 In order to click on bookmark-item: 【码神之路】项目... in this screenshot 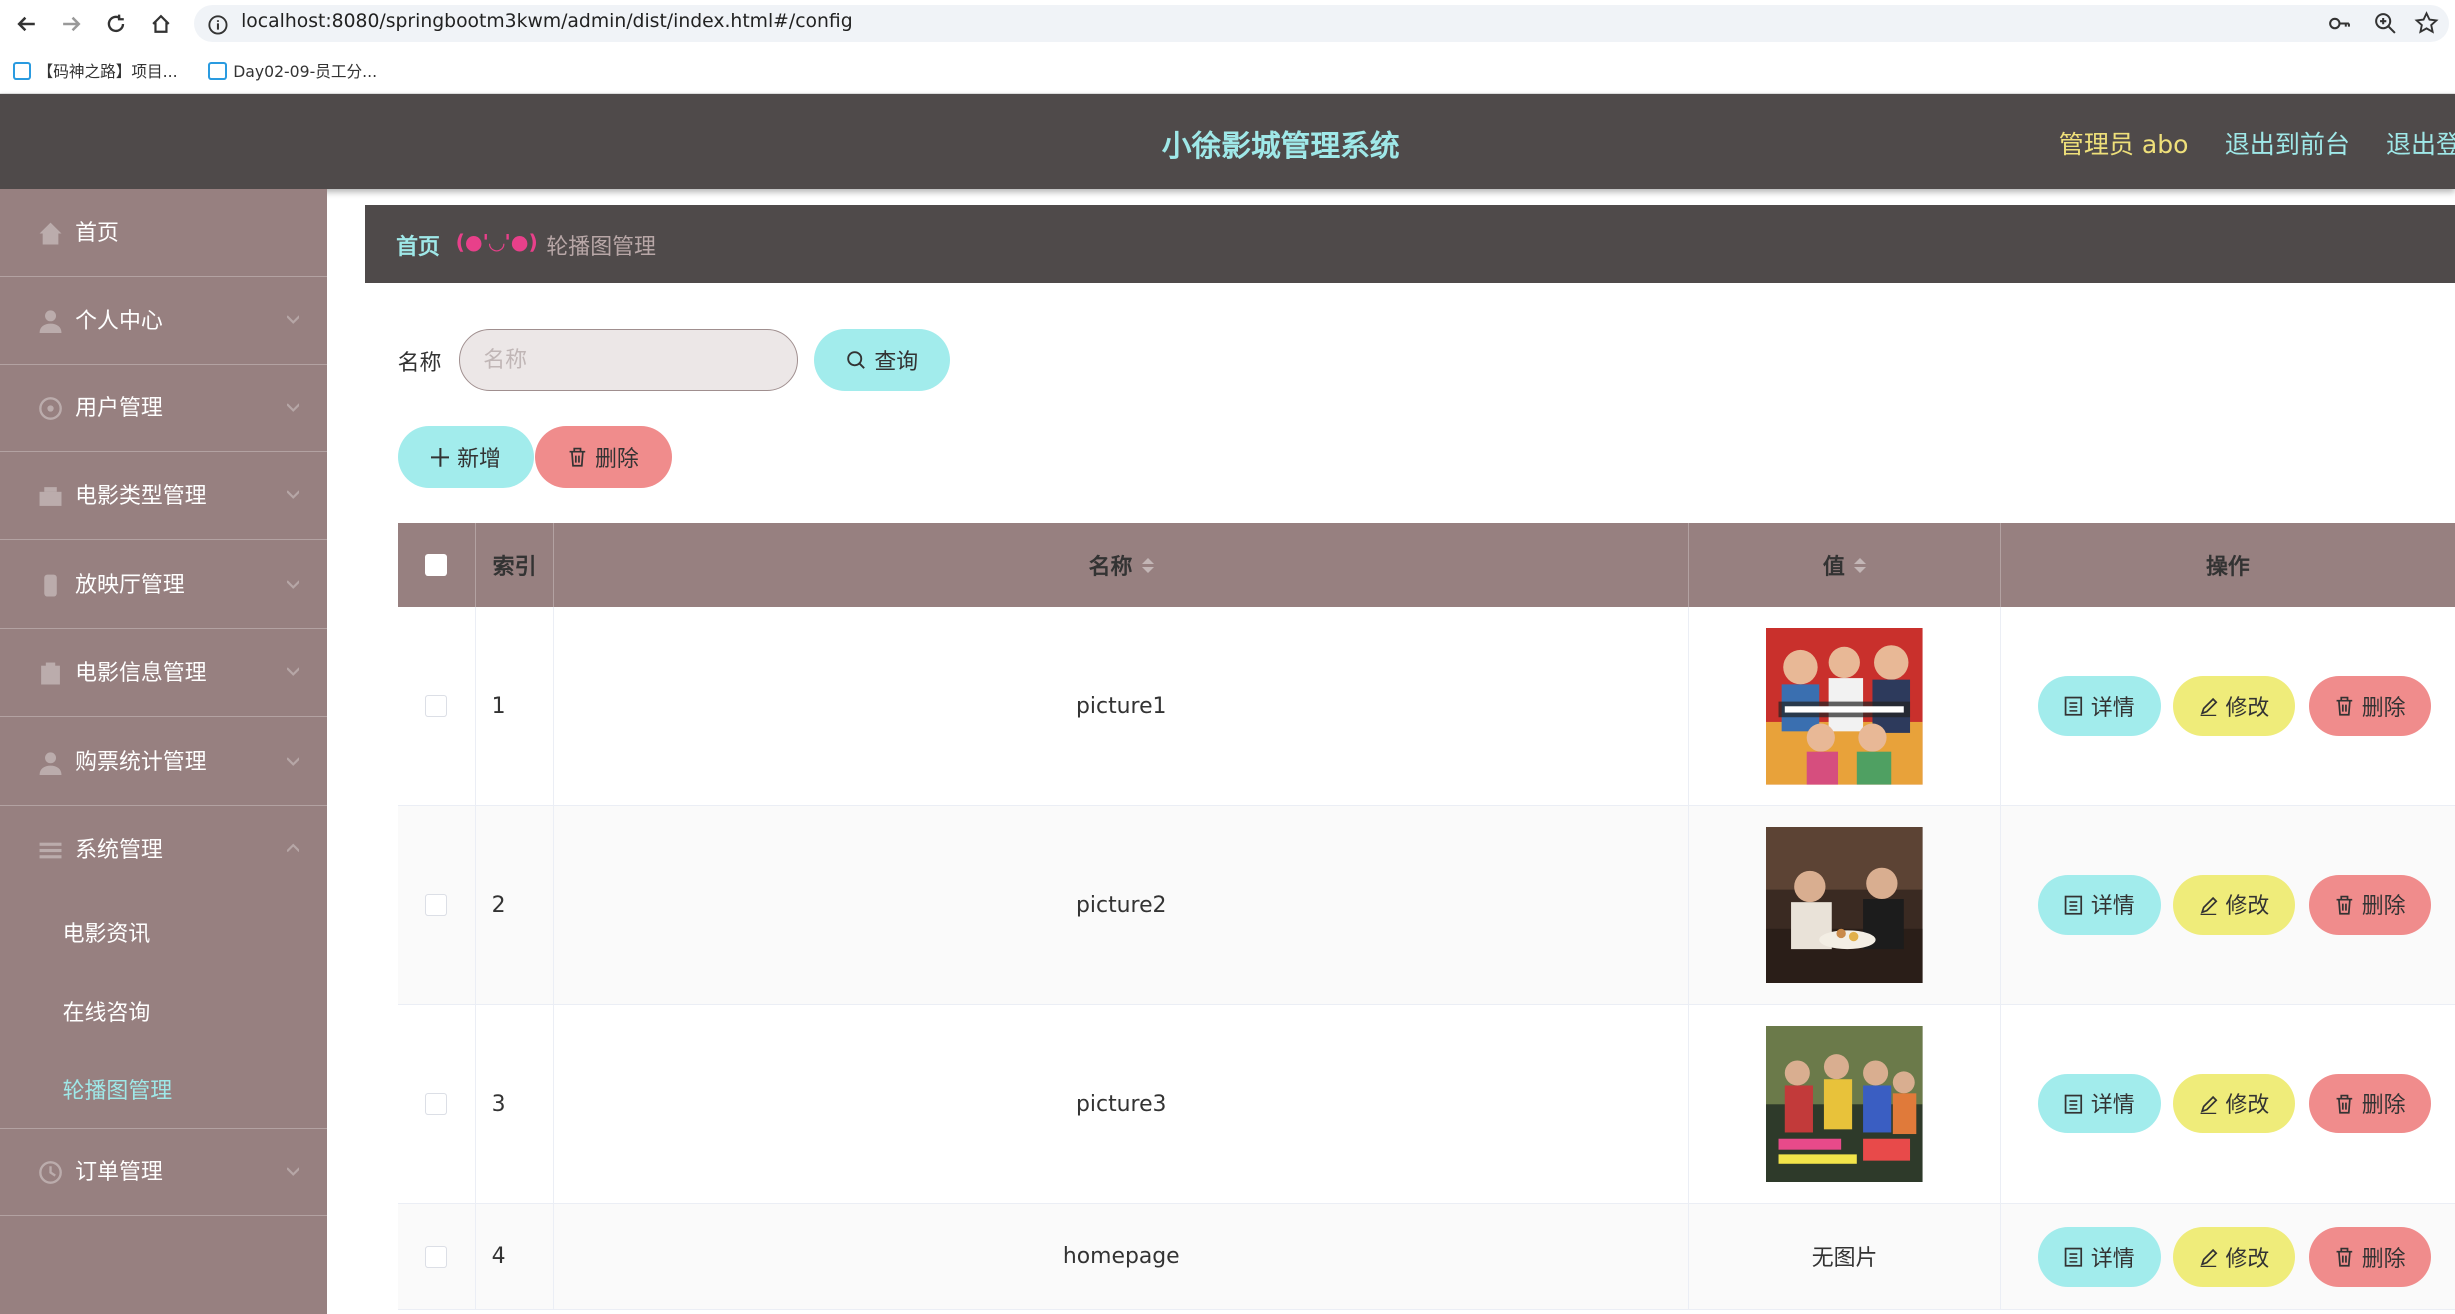, I will do `click(95, 70)`.